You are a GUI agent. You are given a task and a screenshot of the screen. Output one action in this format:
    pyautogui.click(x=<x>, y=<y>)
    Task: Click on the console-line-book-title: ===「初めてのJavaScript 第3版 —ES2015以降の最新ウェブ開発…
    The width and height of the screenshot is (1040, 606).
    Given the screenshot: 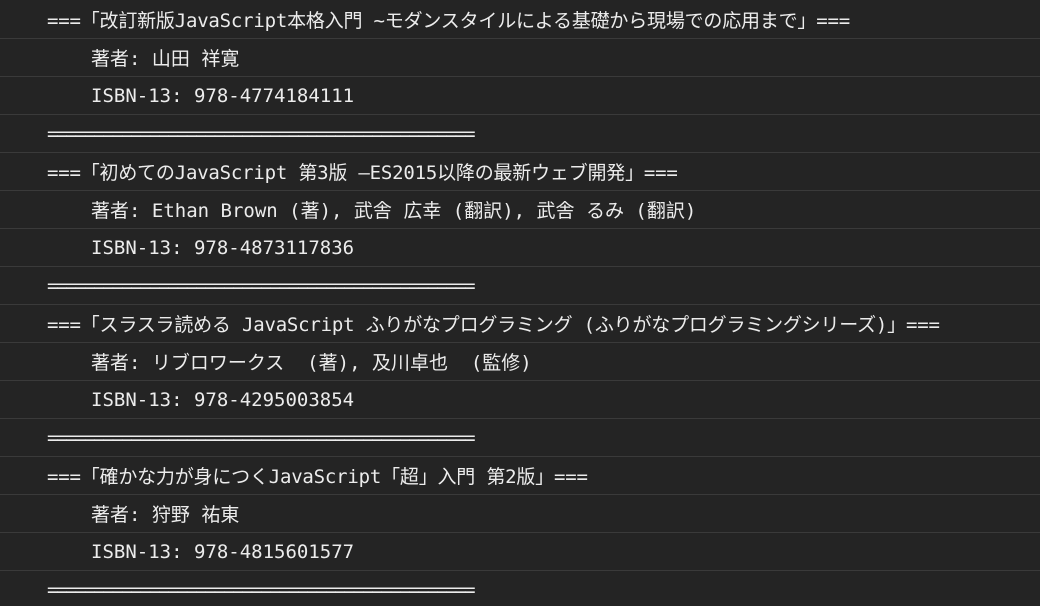 What is the action you would take?
    pyautogui.click(x=520, y=172)
    